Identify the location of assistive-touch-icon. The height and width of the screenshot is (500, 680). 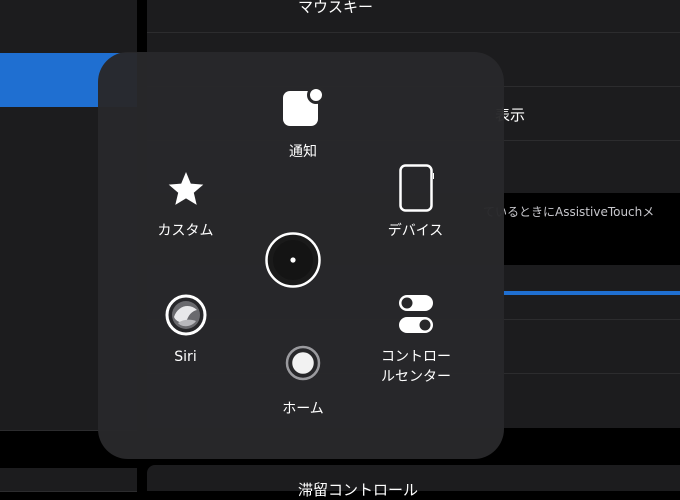
(293, 260).